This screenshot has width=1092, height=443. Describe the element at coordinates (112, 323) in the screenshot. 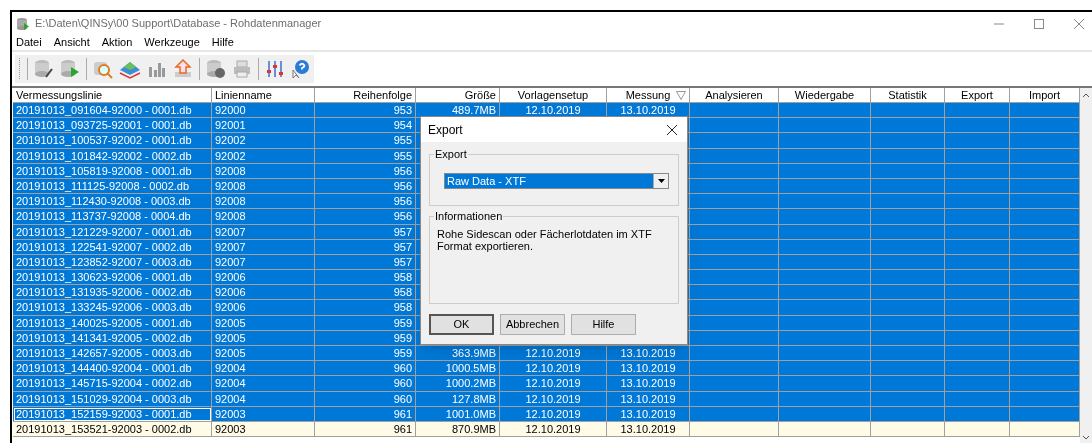

I see `table-cell: 20191013_140025-92005 - 0001.db` at that location.